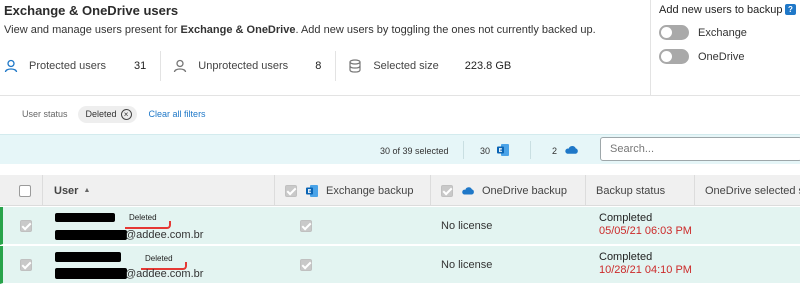 The image size is (800, 297). I want to click on onedrive-column-checkbox, so click(447, 190).